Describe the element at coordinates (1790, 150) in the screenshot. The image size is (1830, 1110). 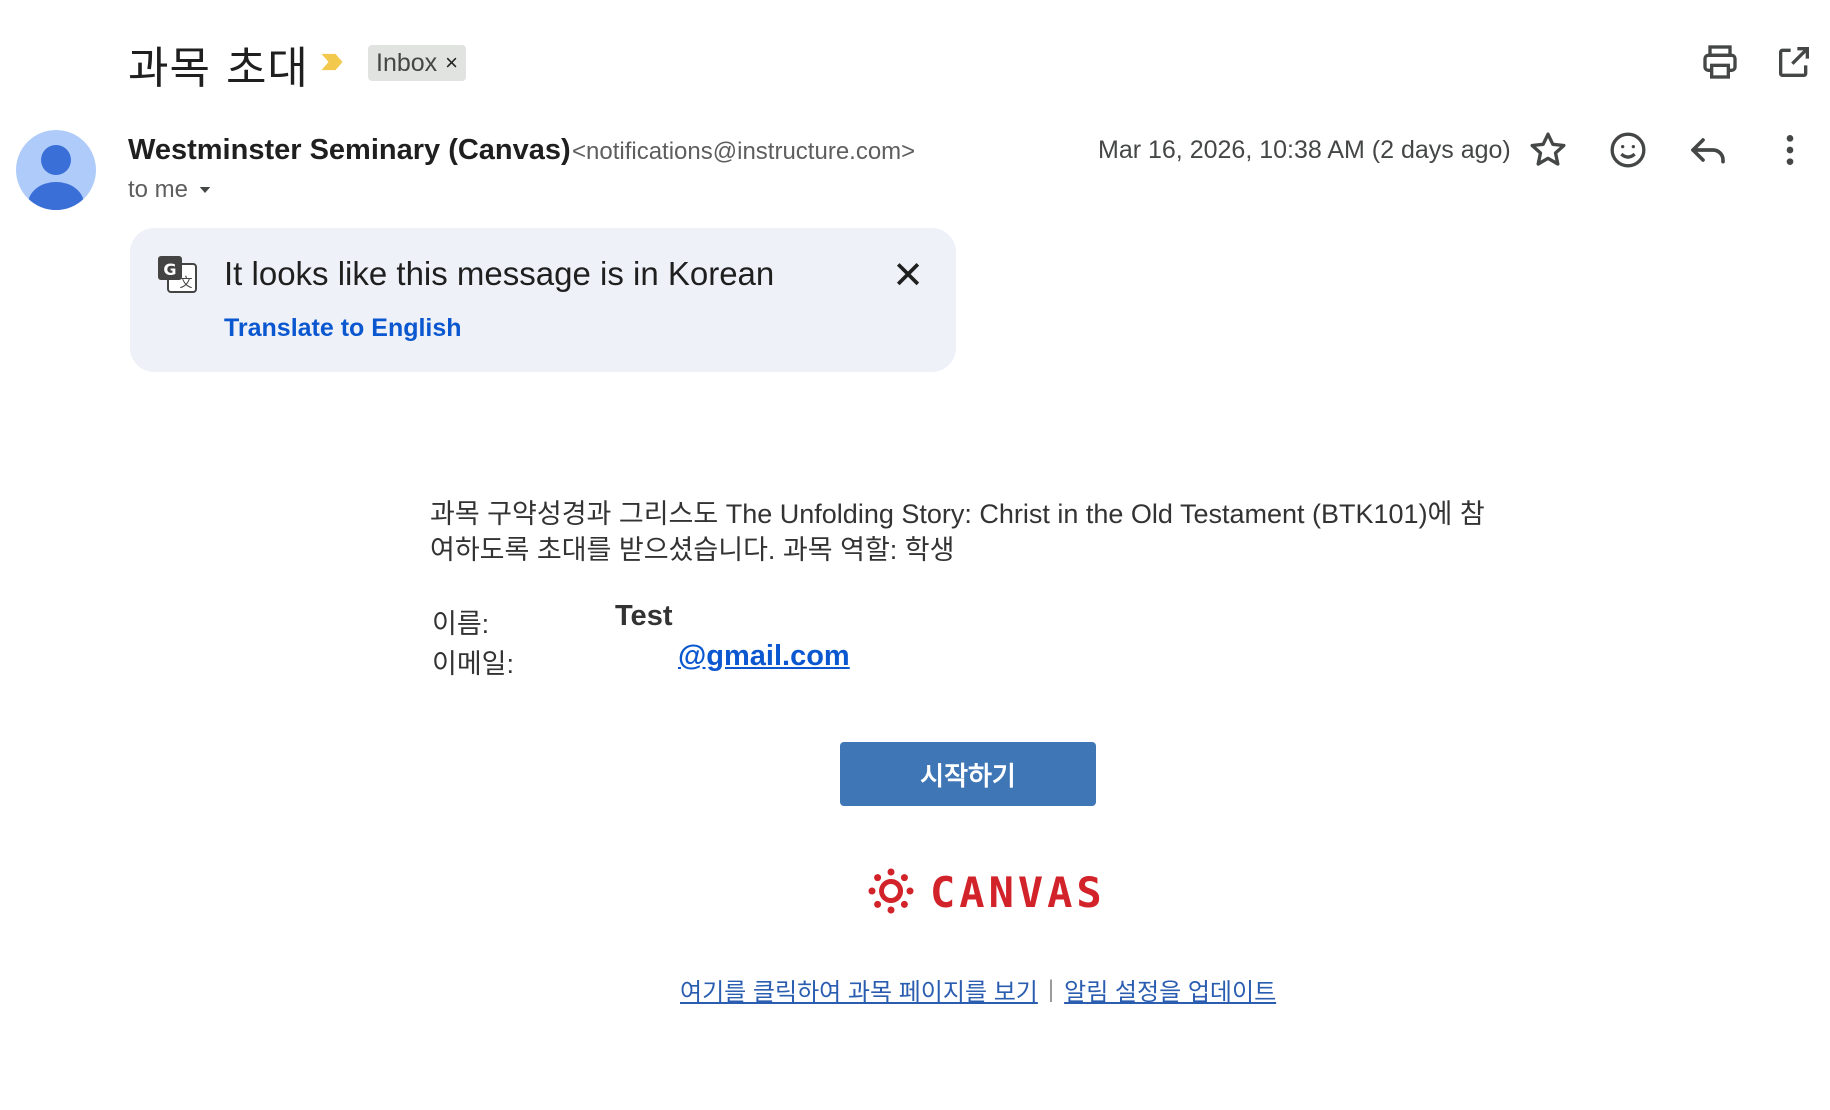
I see `more-vertical-icon` at that location.